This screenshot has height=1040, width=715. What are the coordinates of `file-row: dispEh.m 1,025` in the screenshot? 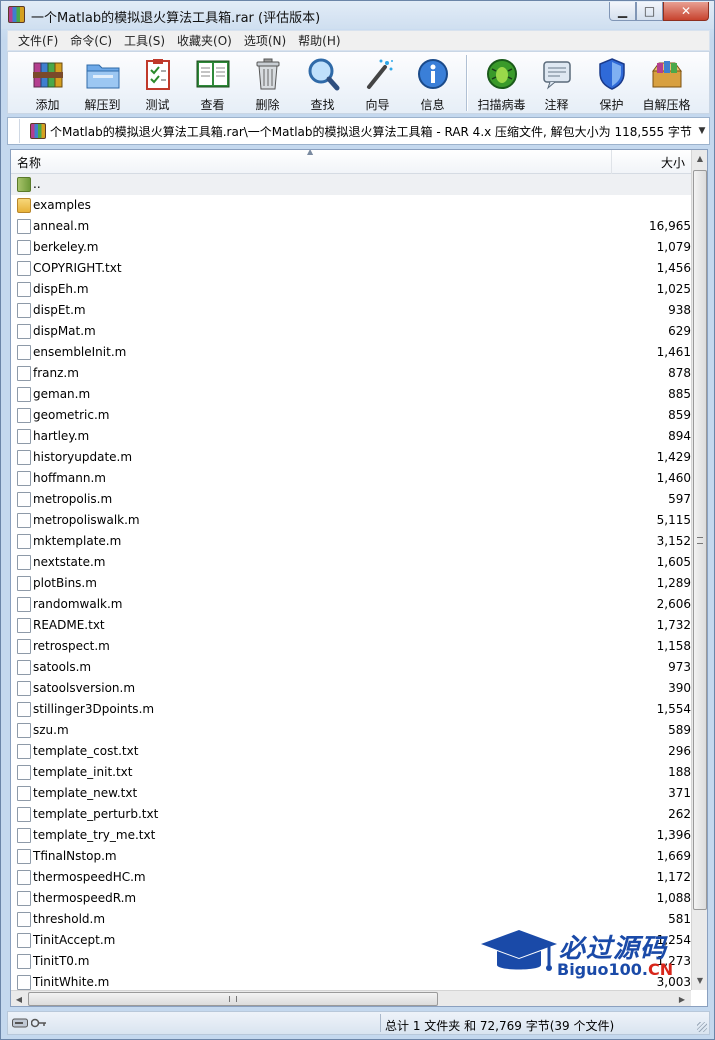 It's located at (351, 289).